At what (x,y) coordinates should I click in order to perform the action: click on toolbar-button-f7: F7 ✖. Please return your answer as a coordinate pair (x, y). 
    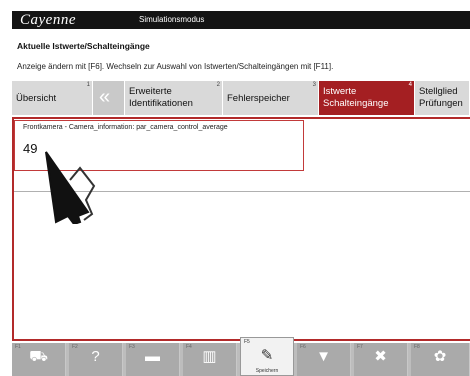
    Looking at the image, I should click on (381, 359).